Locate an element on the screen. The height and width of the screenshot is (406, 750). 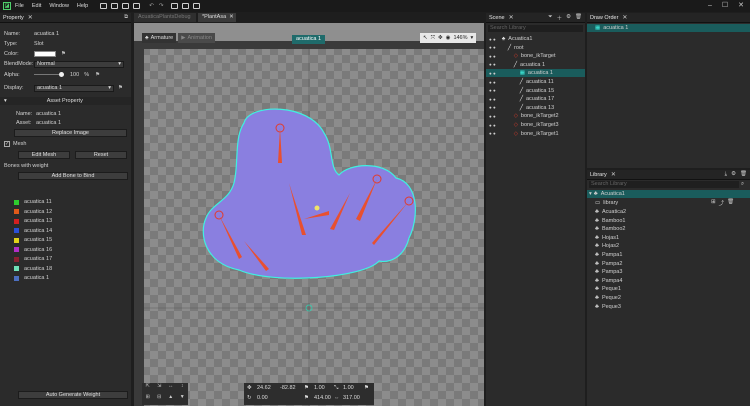
tab-plantasa: *PlantAsa ✕ is located at coordinates (217, 17).